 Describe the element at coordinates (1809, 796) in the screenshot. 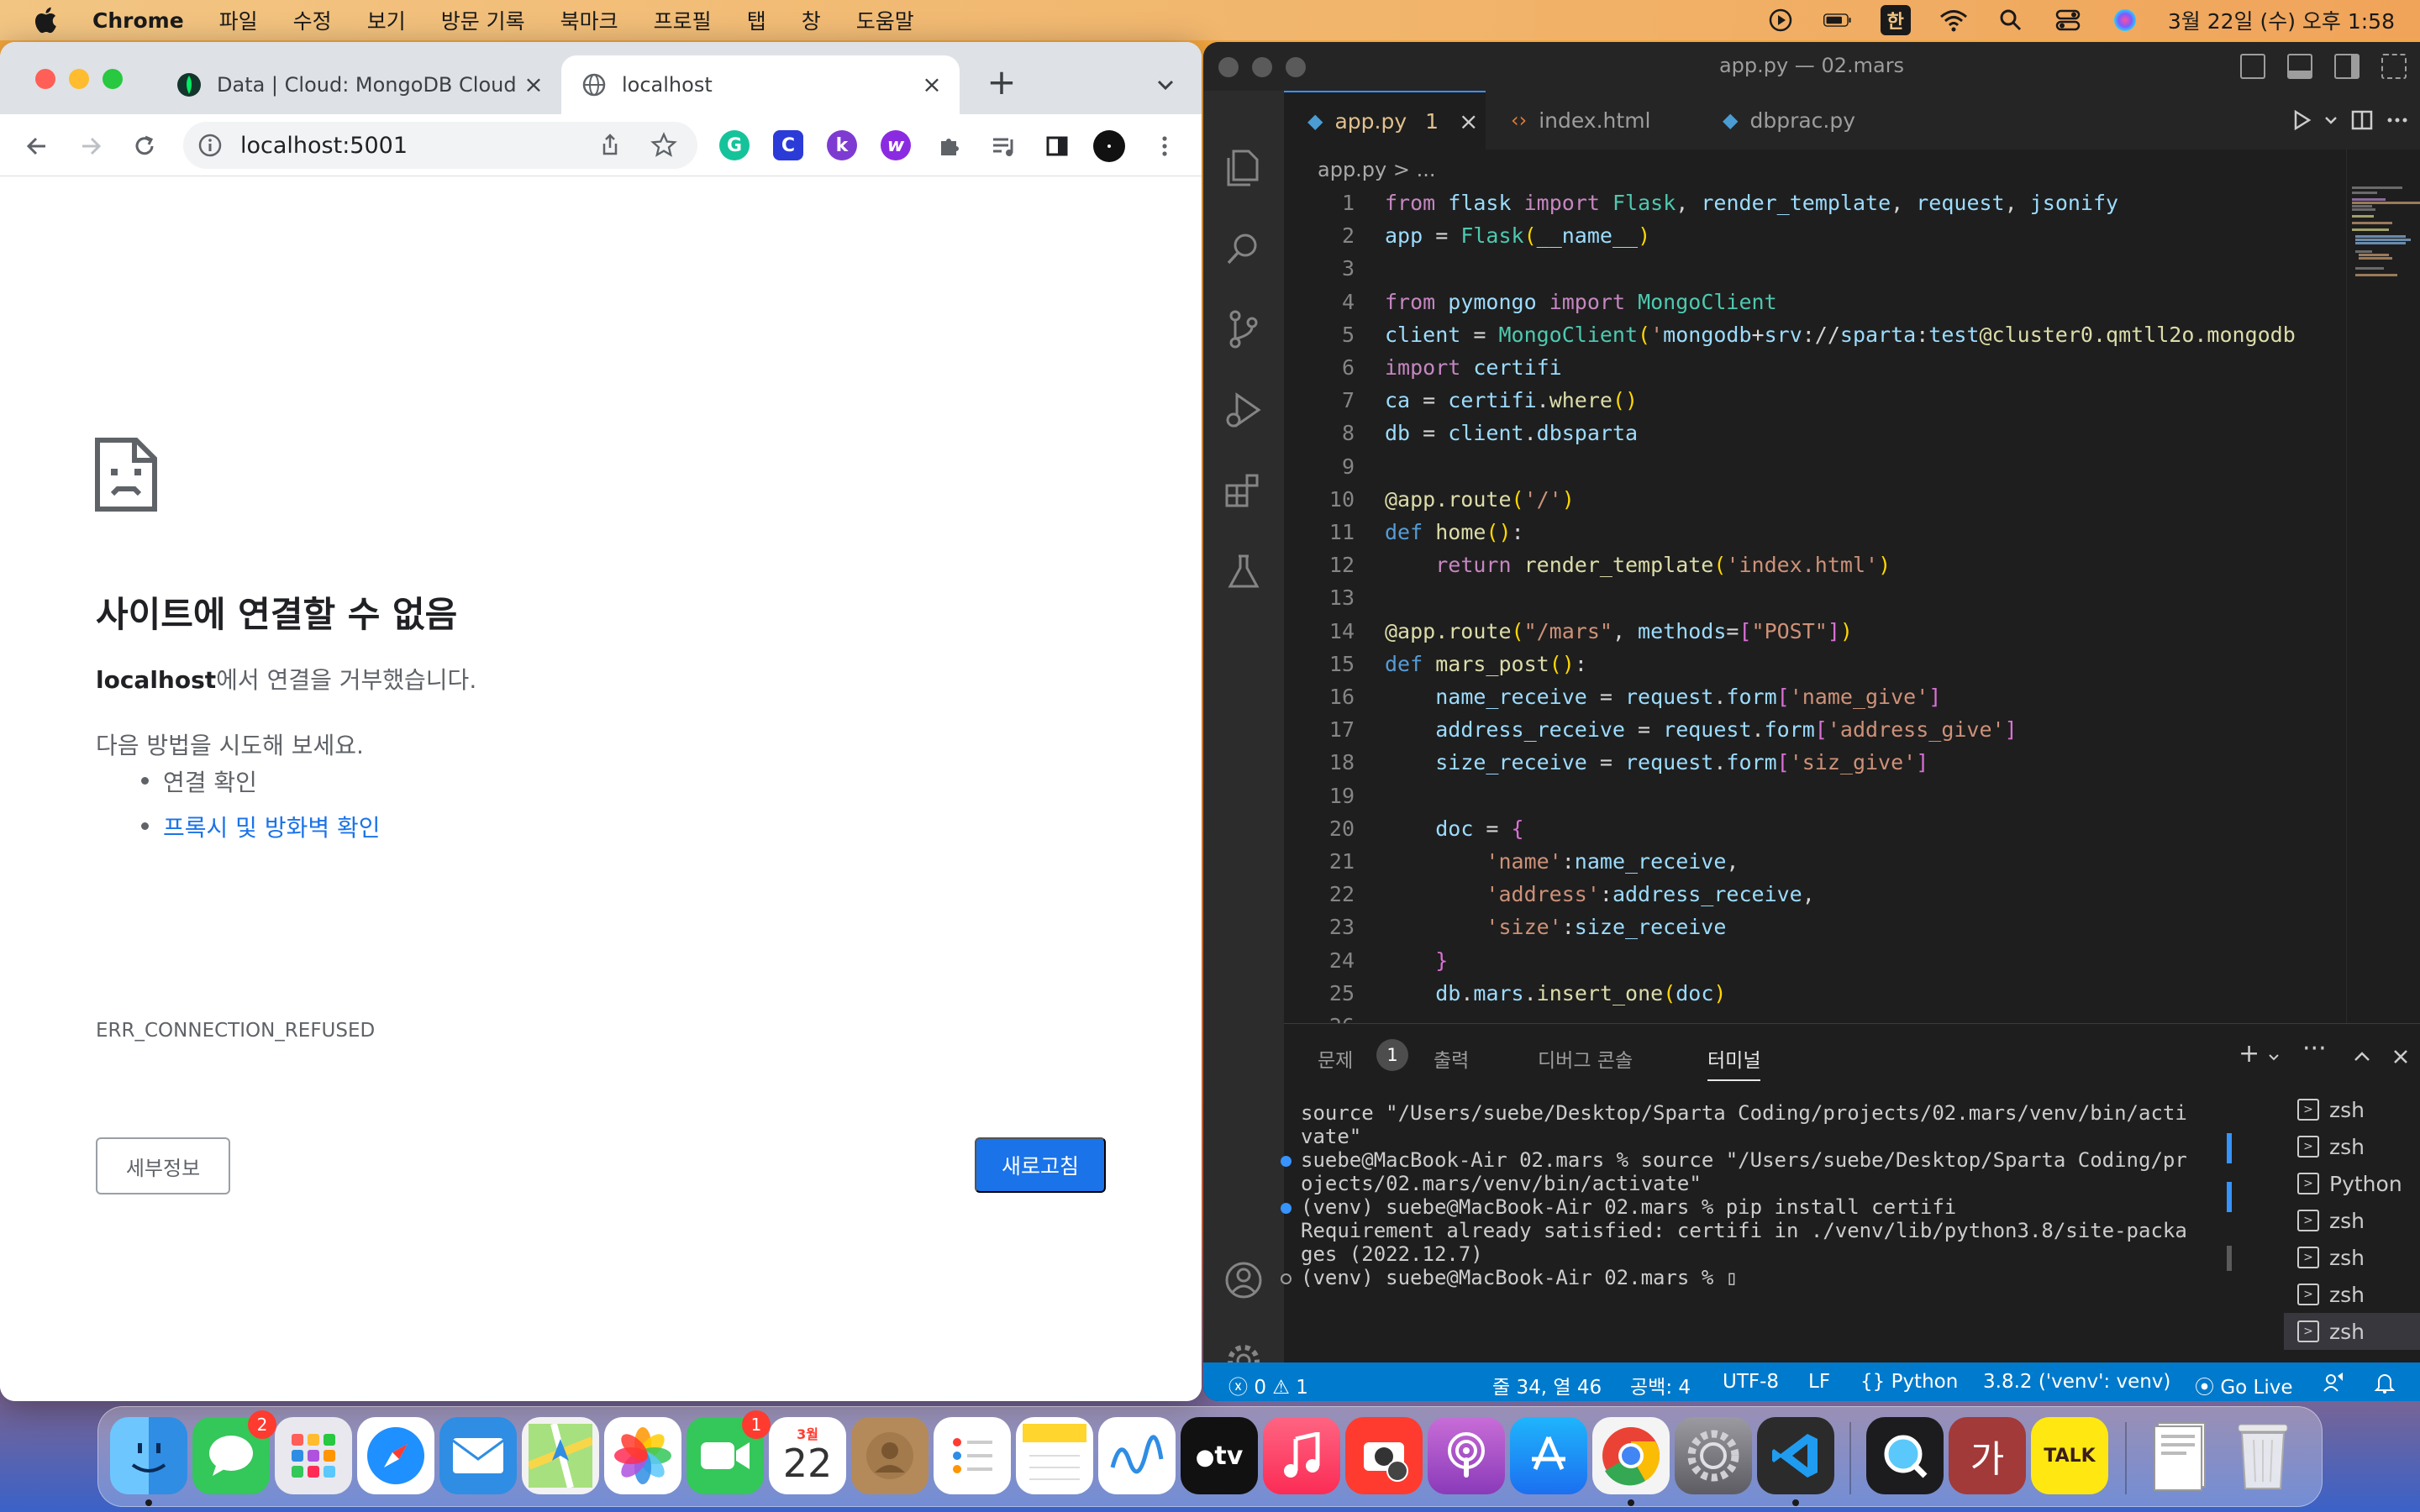

I see `code-line: 19` at that location.